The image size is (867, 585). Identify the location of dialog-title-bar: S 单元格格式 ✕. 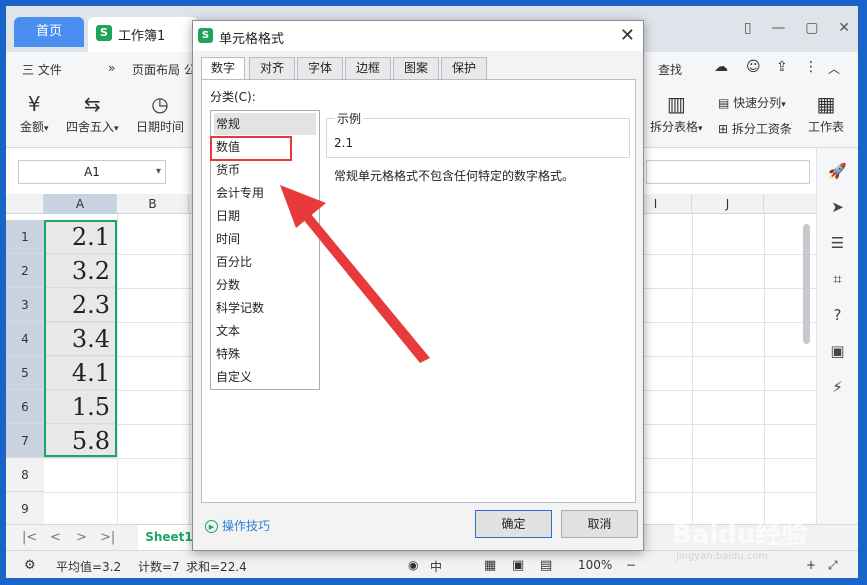
(418, 36).